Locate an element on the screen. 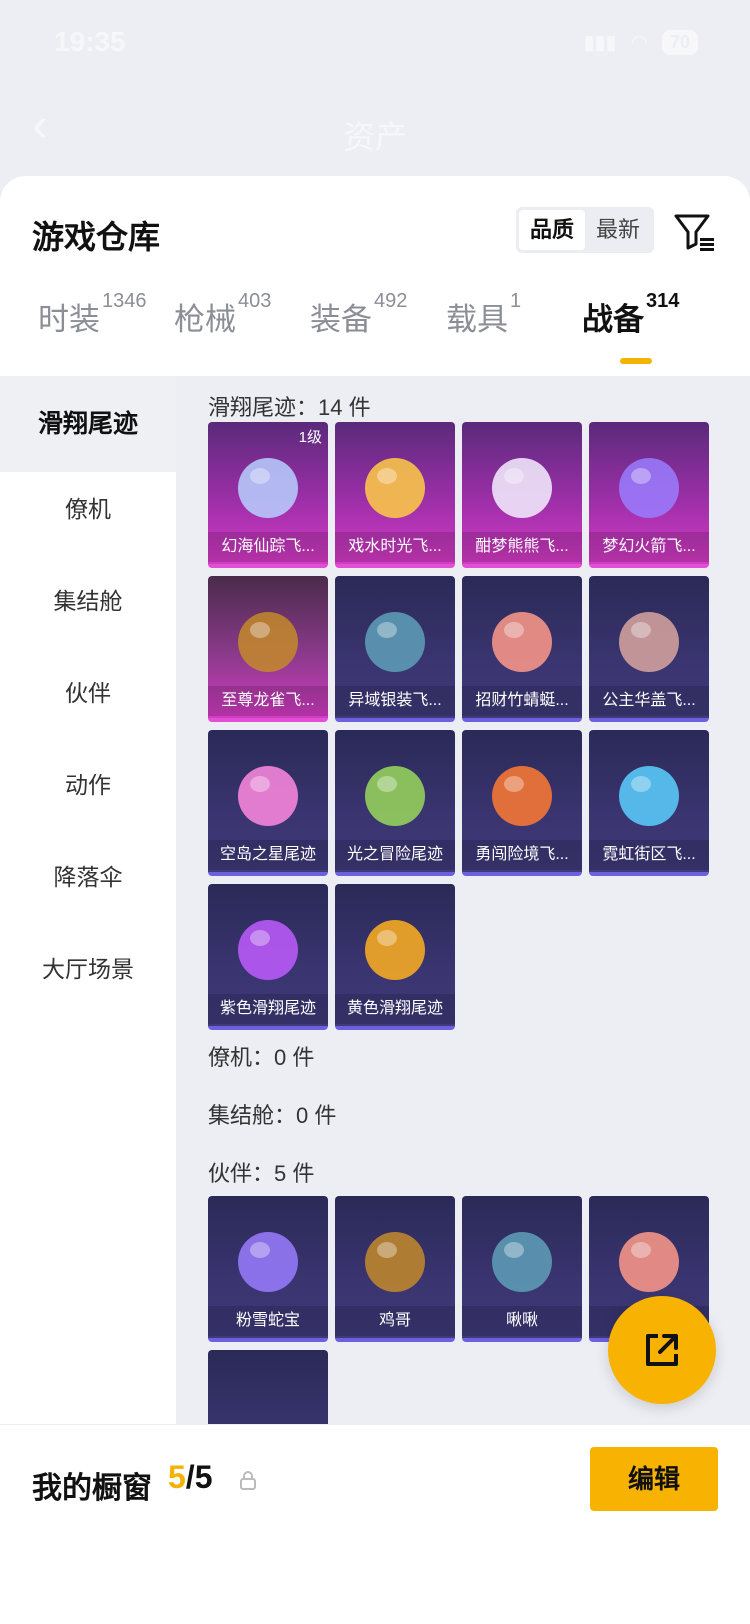  showcase-label: 我的橱窗 is located at coordinates (92, 1488).